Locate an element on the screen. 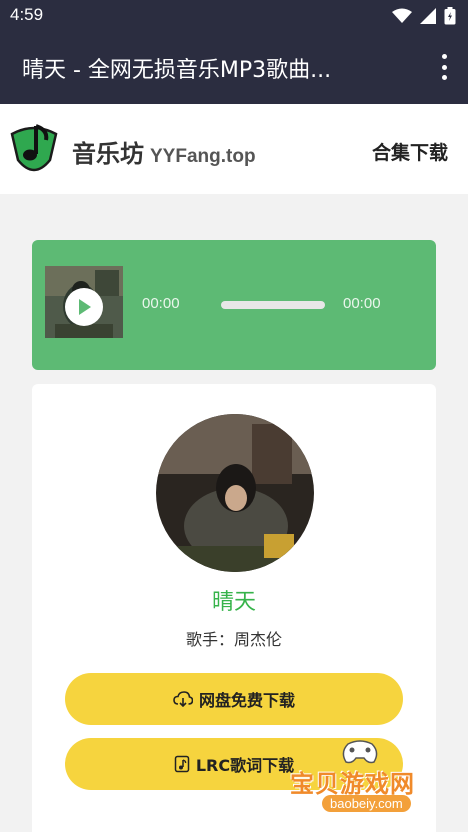  watermark-text: 宝贝游戏网 is located at coordinates (352, 784).